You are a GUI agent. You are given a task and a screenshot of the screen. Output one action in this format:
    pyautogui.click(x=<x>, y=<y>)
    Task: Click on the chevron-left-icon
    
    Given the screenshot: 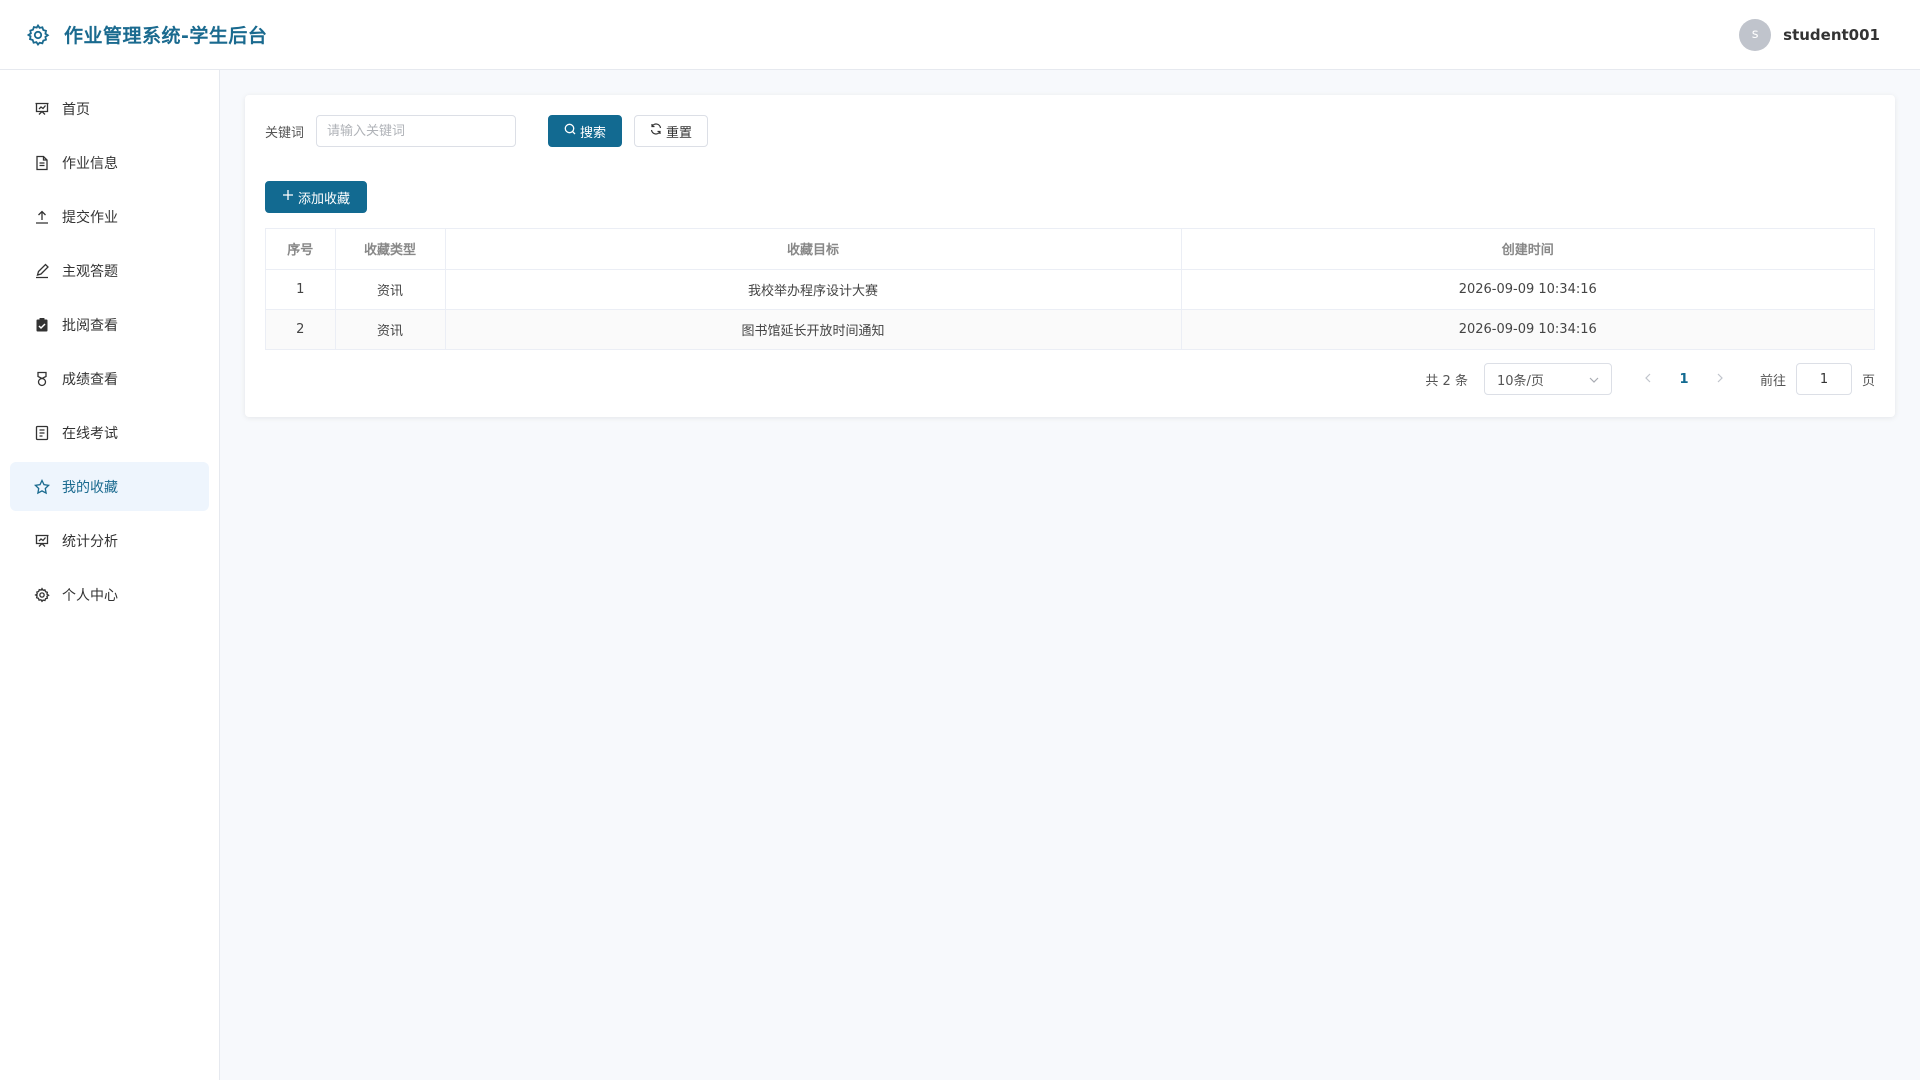 What is the action you would take?
    pyautogui.click(x=1648, y=377)
    